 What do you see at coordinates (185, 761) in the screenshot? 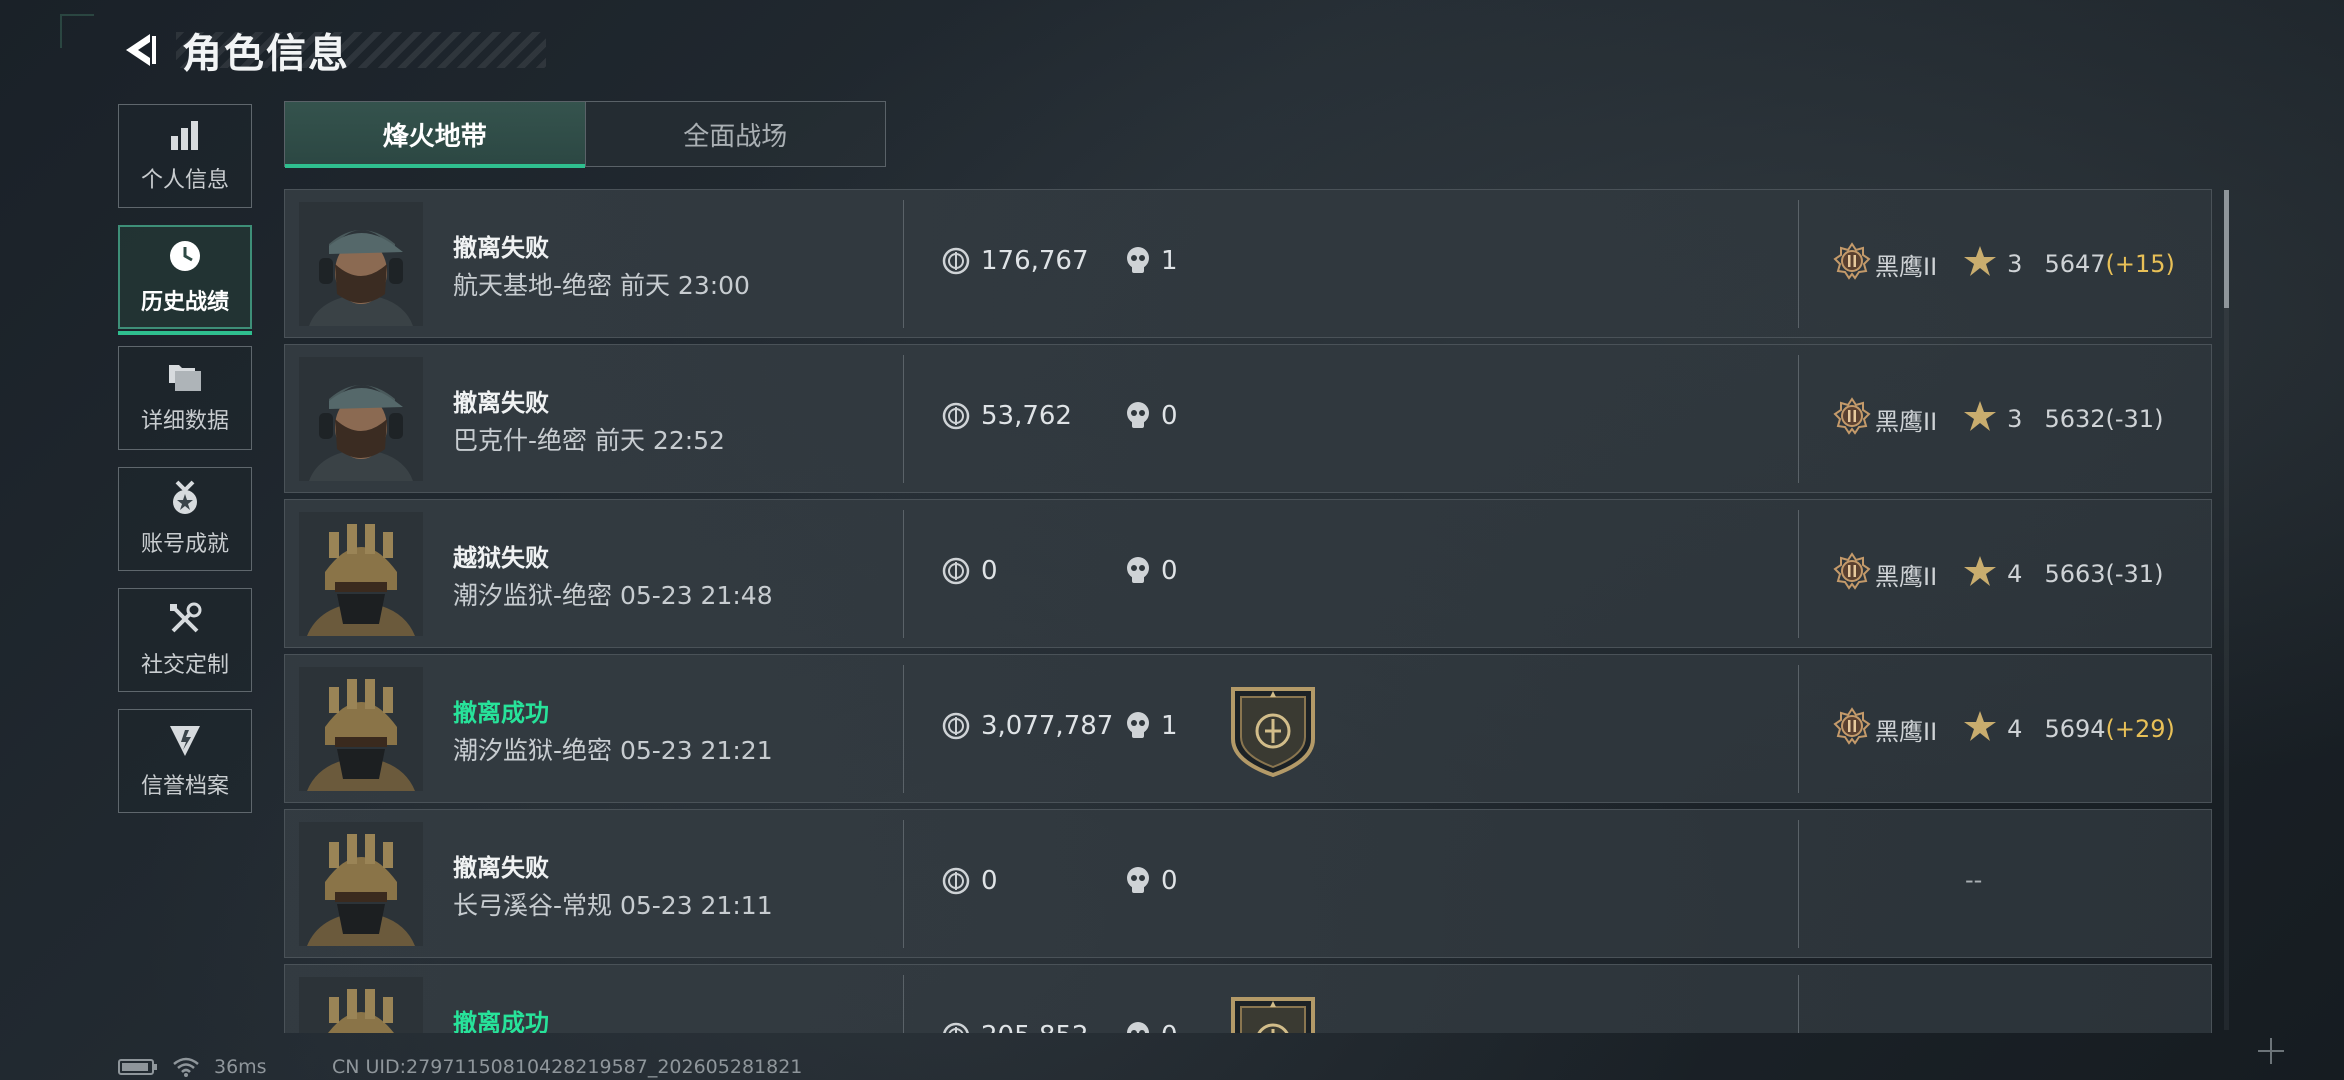
I see `sidebar-item-credit-profile: 信誉档案` at bounding box center [185, 761].